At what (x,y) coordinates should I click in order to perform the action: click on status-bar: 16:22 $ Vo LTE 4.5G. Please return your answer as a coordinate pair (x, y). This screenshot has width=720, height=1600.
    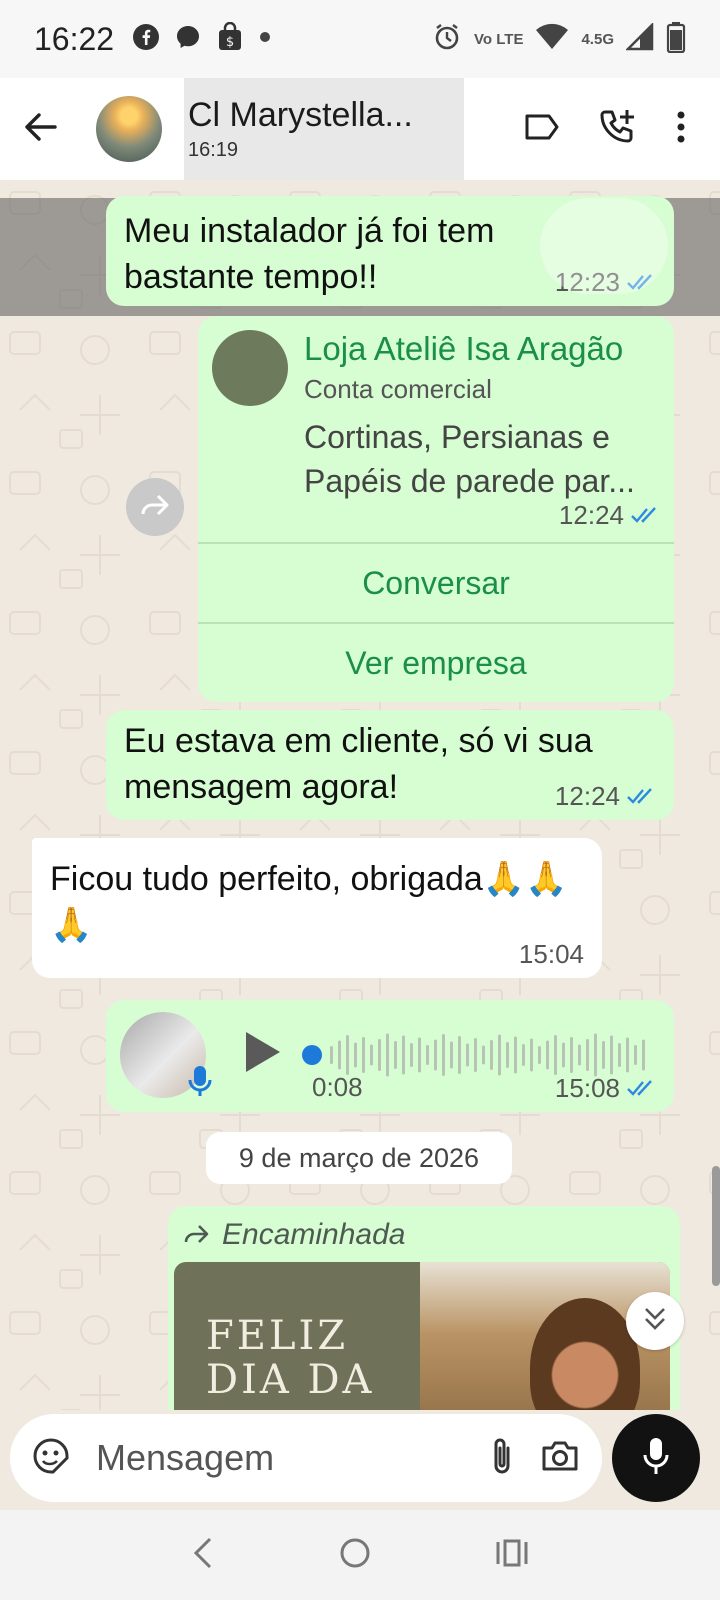
    Looking at the image, I should click on (360, 39).